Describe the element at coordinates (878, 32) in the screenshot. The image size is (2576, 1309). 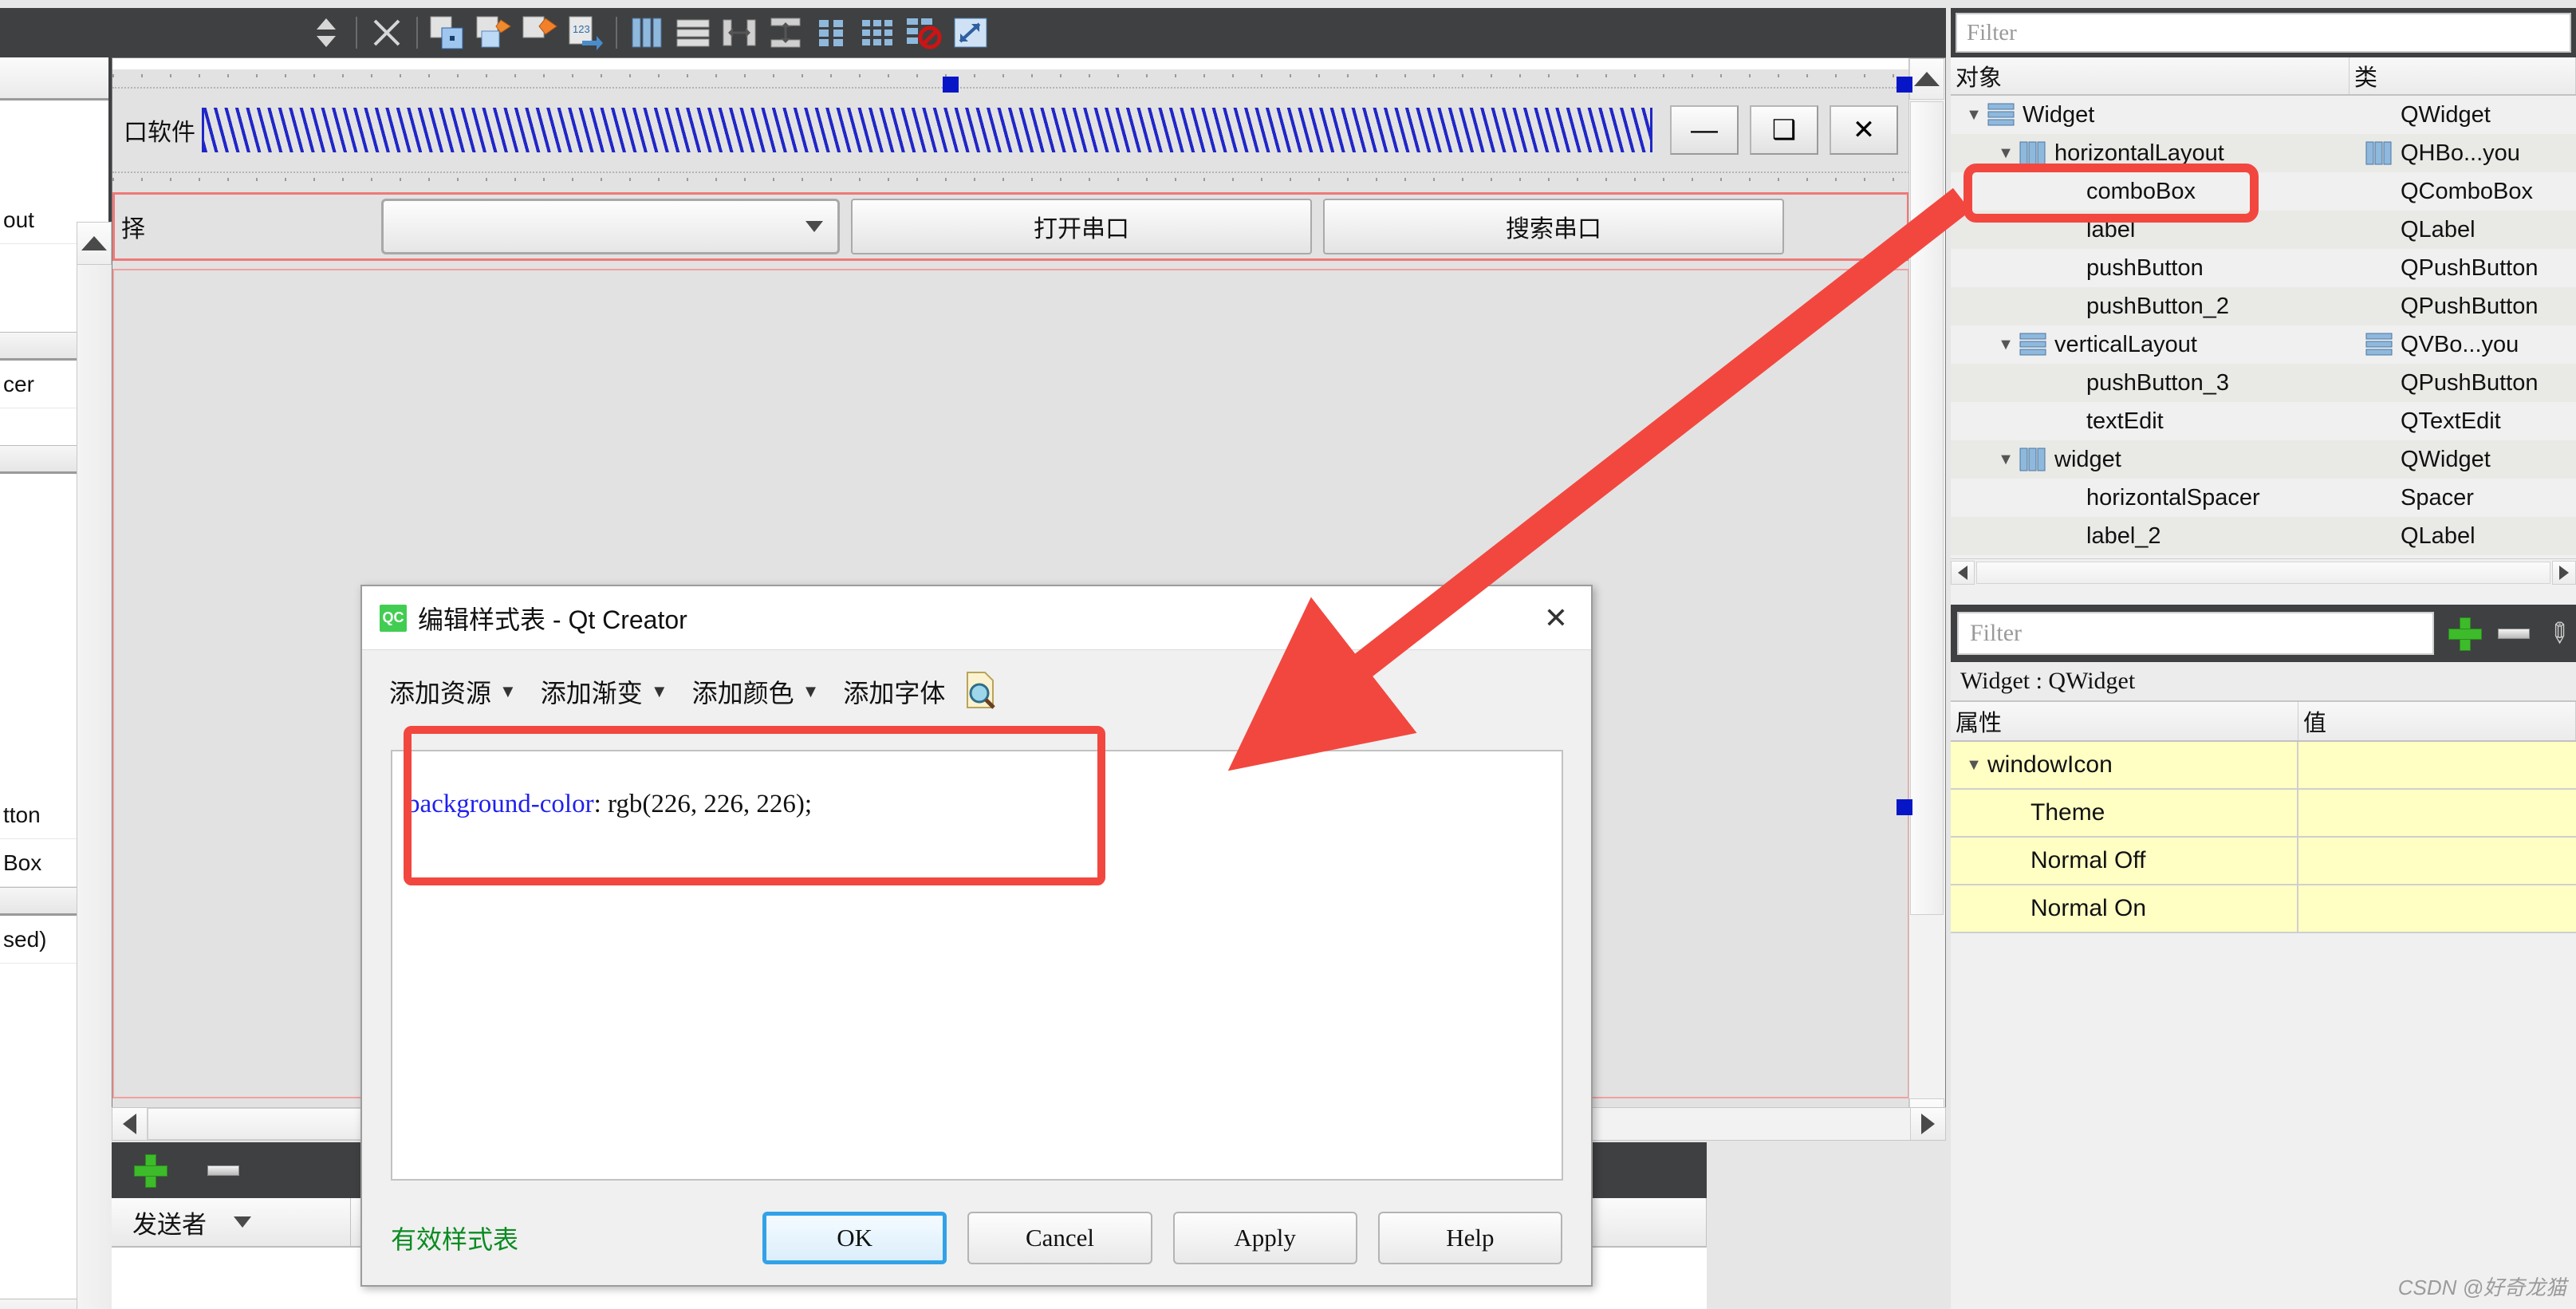
I see `layout-grid-icon` at that location.